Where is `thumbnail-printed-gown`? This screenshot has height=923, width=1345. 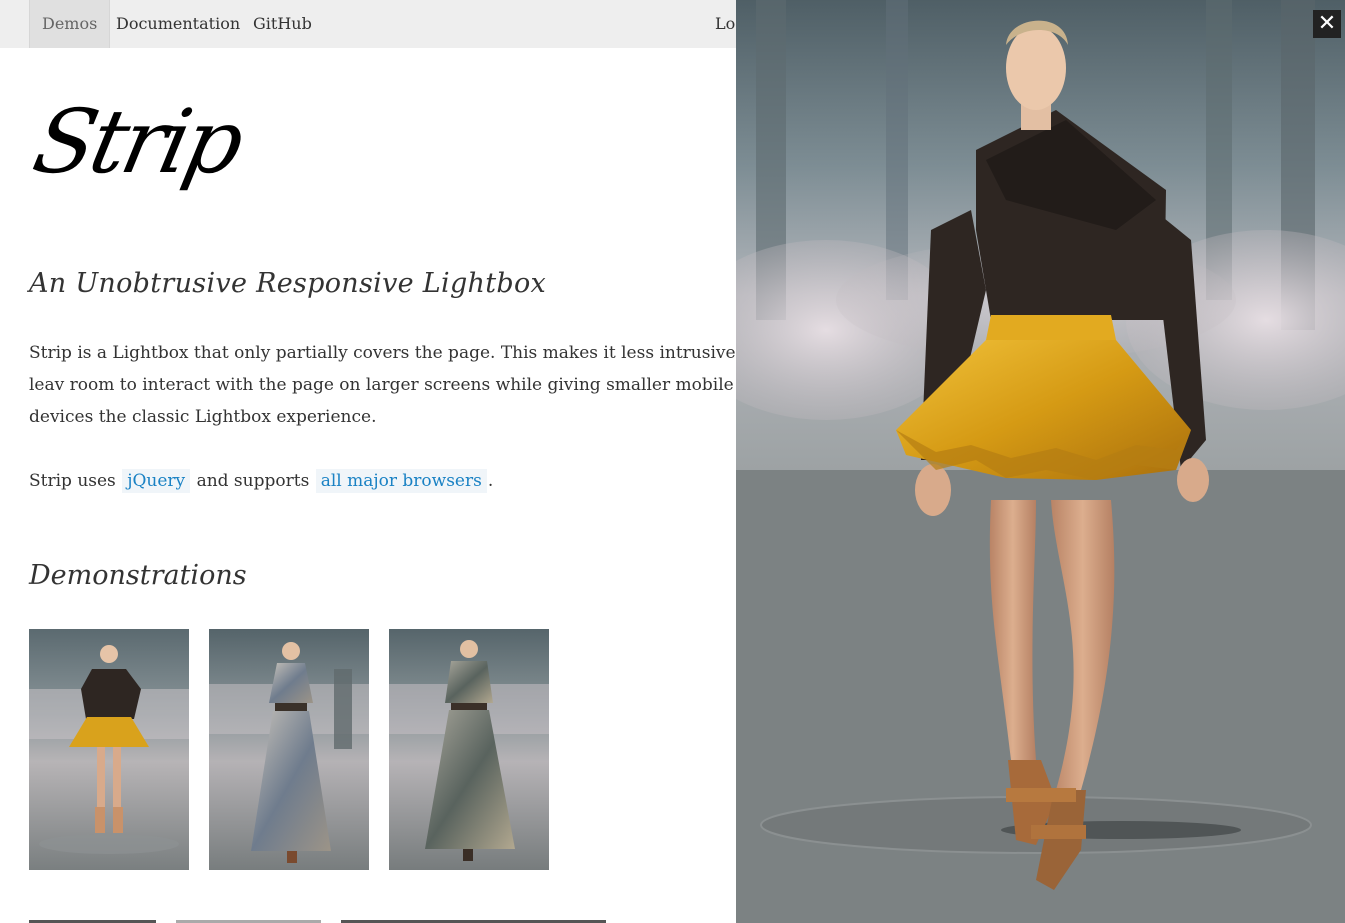 thumbnail-printed-gown is located at coordinates (289, 749).